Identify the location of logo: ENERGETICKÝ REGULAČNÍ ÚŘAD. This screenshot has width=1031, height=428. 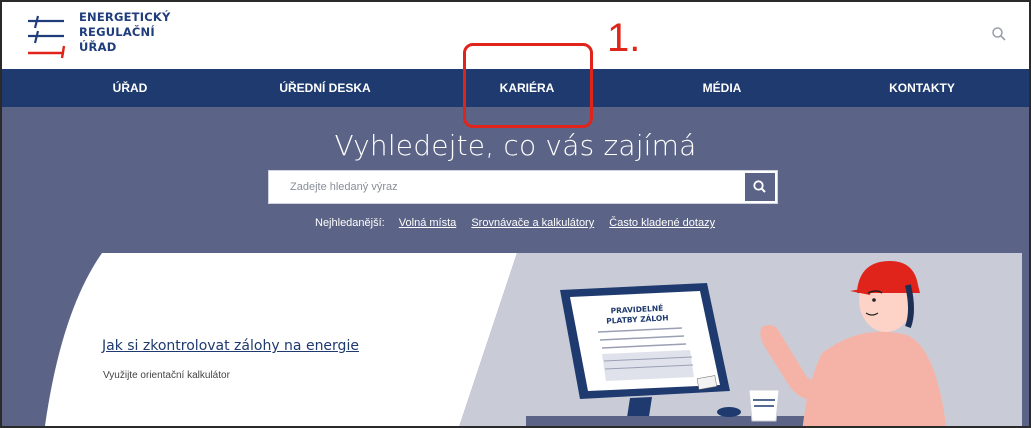
(104, 37).